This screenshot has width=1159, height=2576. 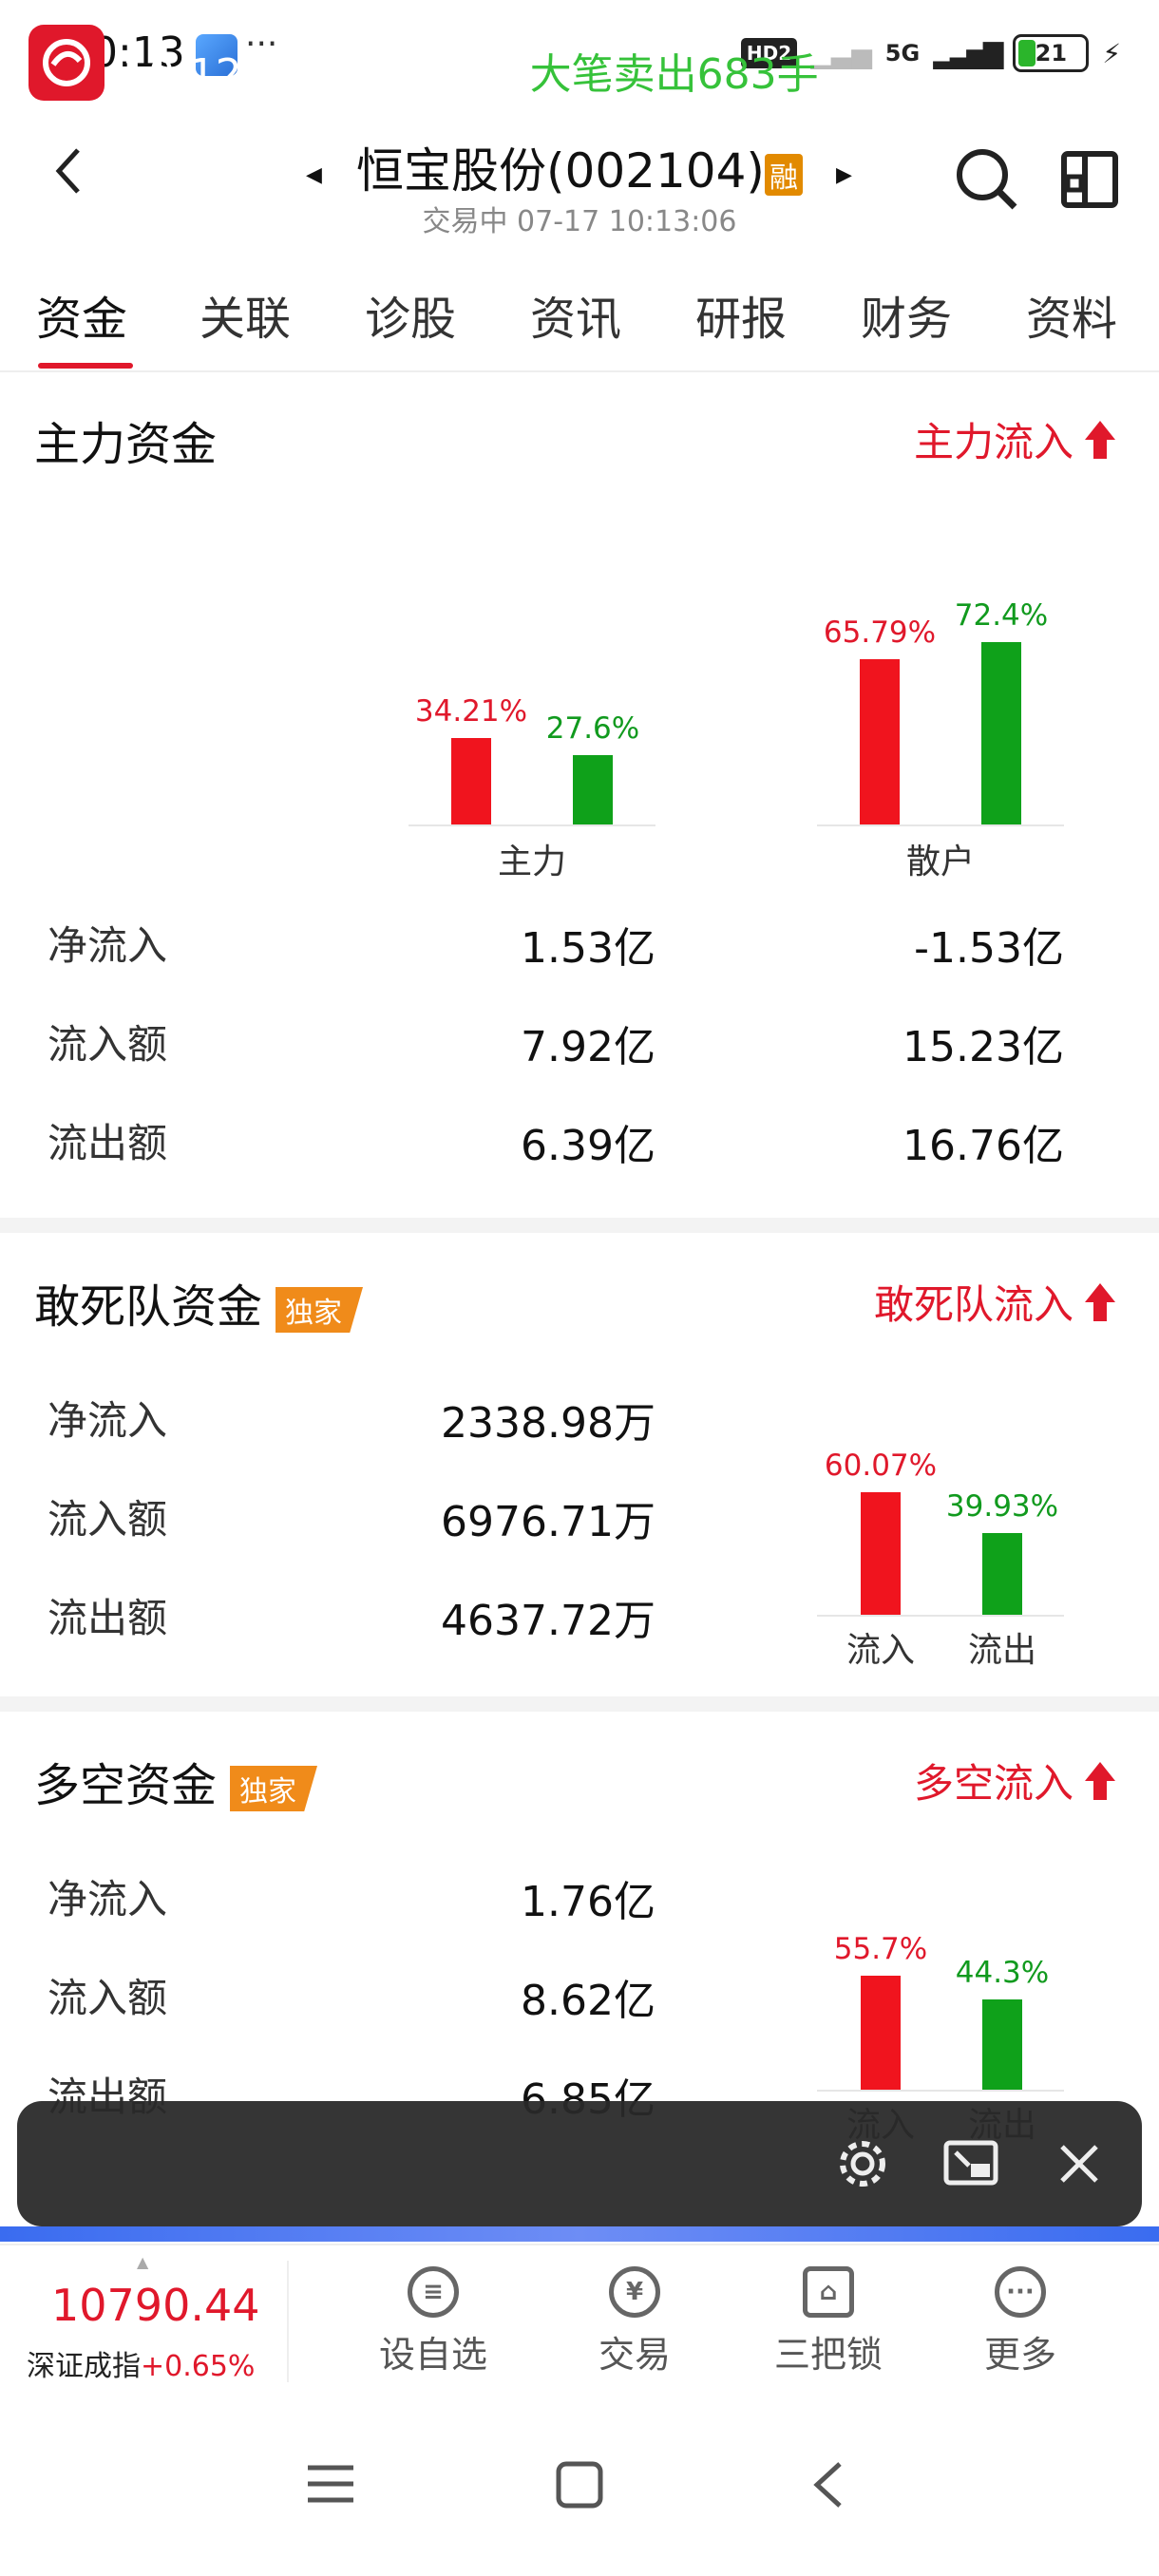 What do you see at coordinates (108, 1044) in the screenshot?
I see `main-inflow-label: 流入额` at bounding box center [108, 1044].